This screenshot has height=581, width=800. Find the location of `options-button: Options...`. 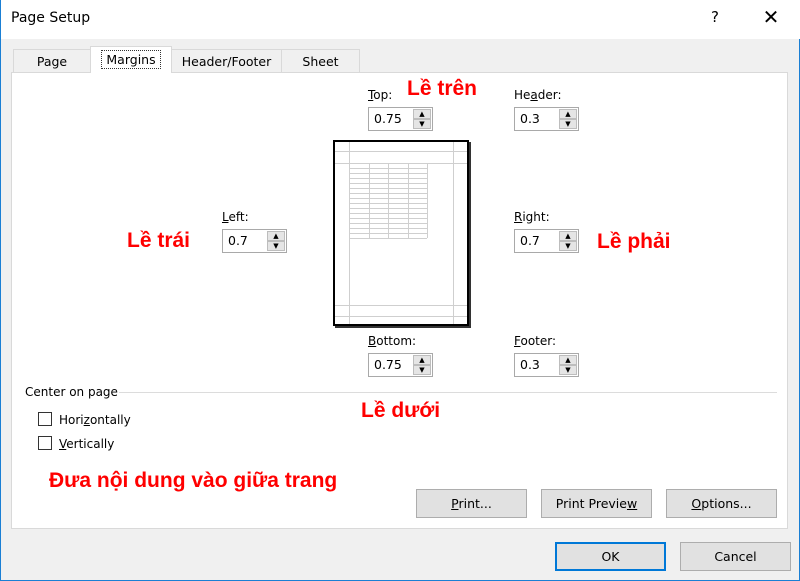

options-button: Options... is located at coordinates (721, 503).